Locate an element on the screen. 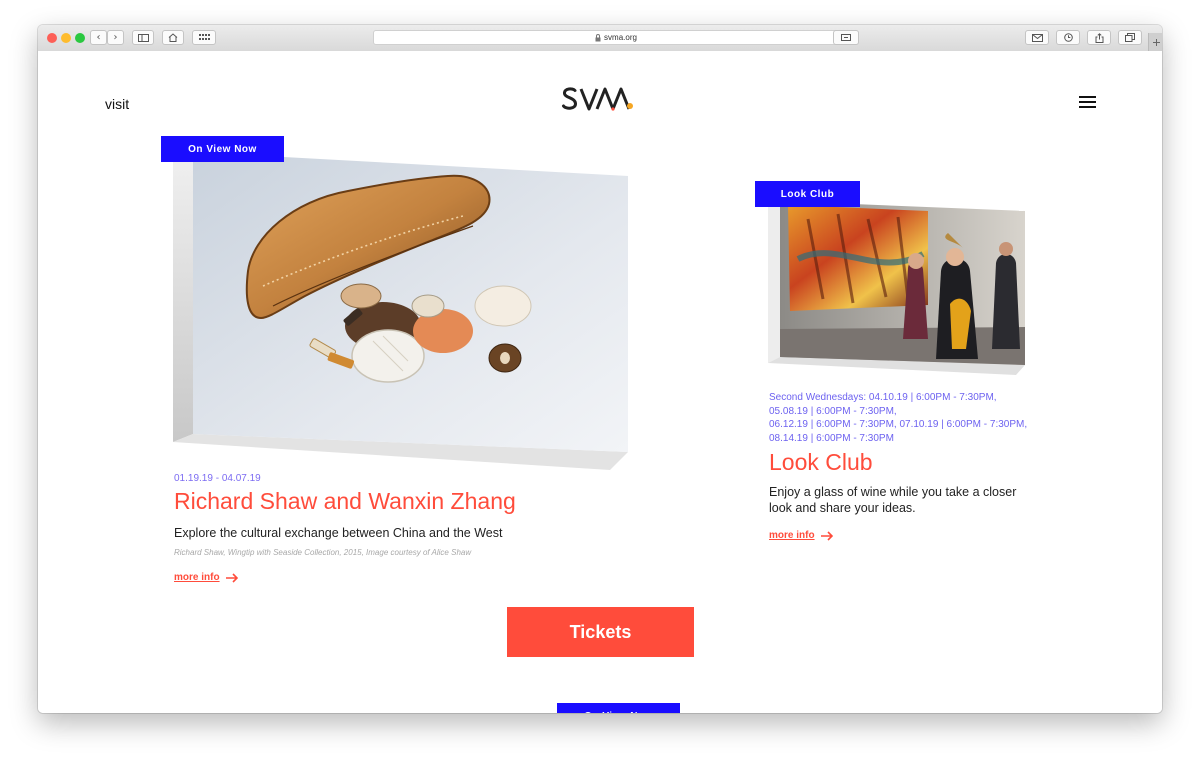  clock-icon is located at coordinates (1068, 37).